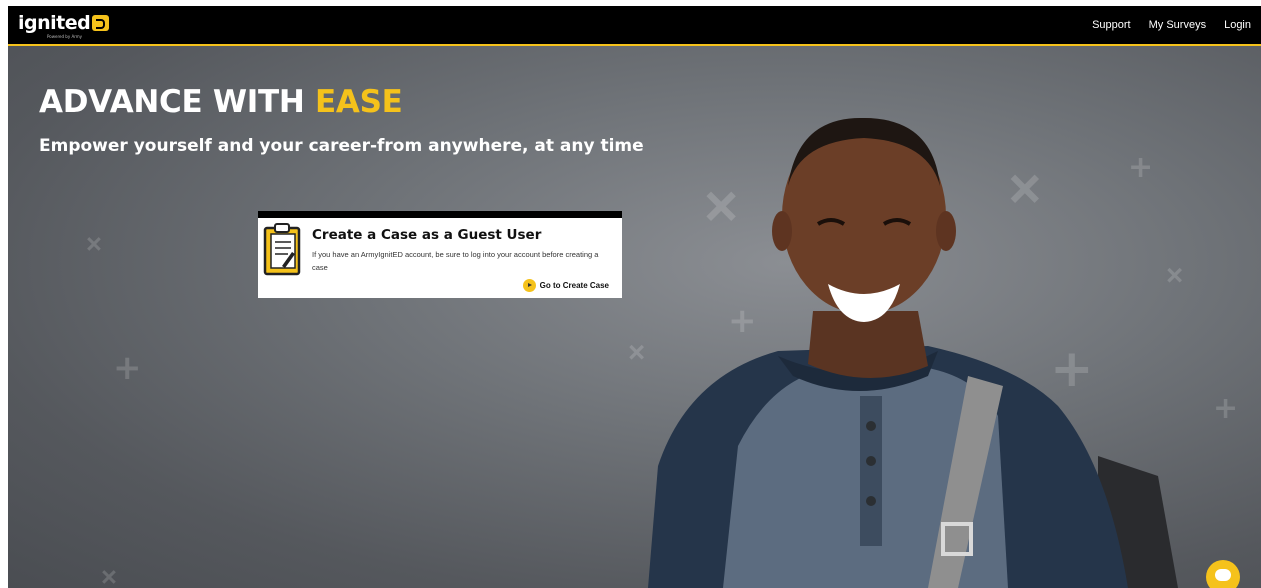 The width and height of the screenshot is (1261, 588). Describe the element at coordinates (529, 285) in the screenshot. I see `arrow-right-circle-icon` at that location.